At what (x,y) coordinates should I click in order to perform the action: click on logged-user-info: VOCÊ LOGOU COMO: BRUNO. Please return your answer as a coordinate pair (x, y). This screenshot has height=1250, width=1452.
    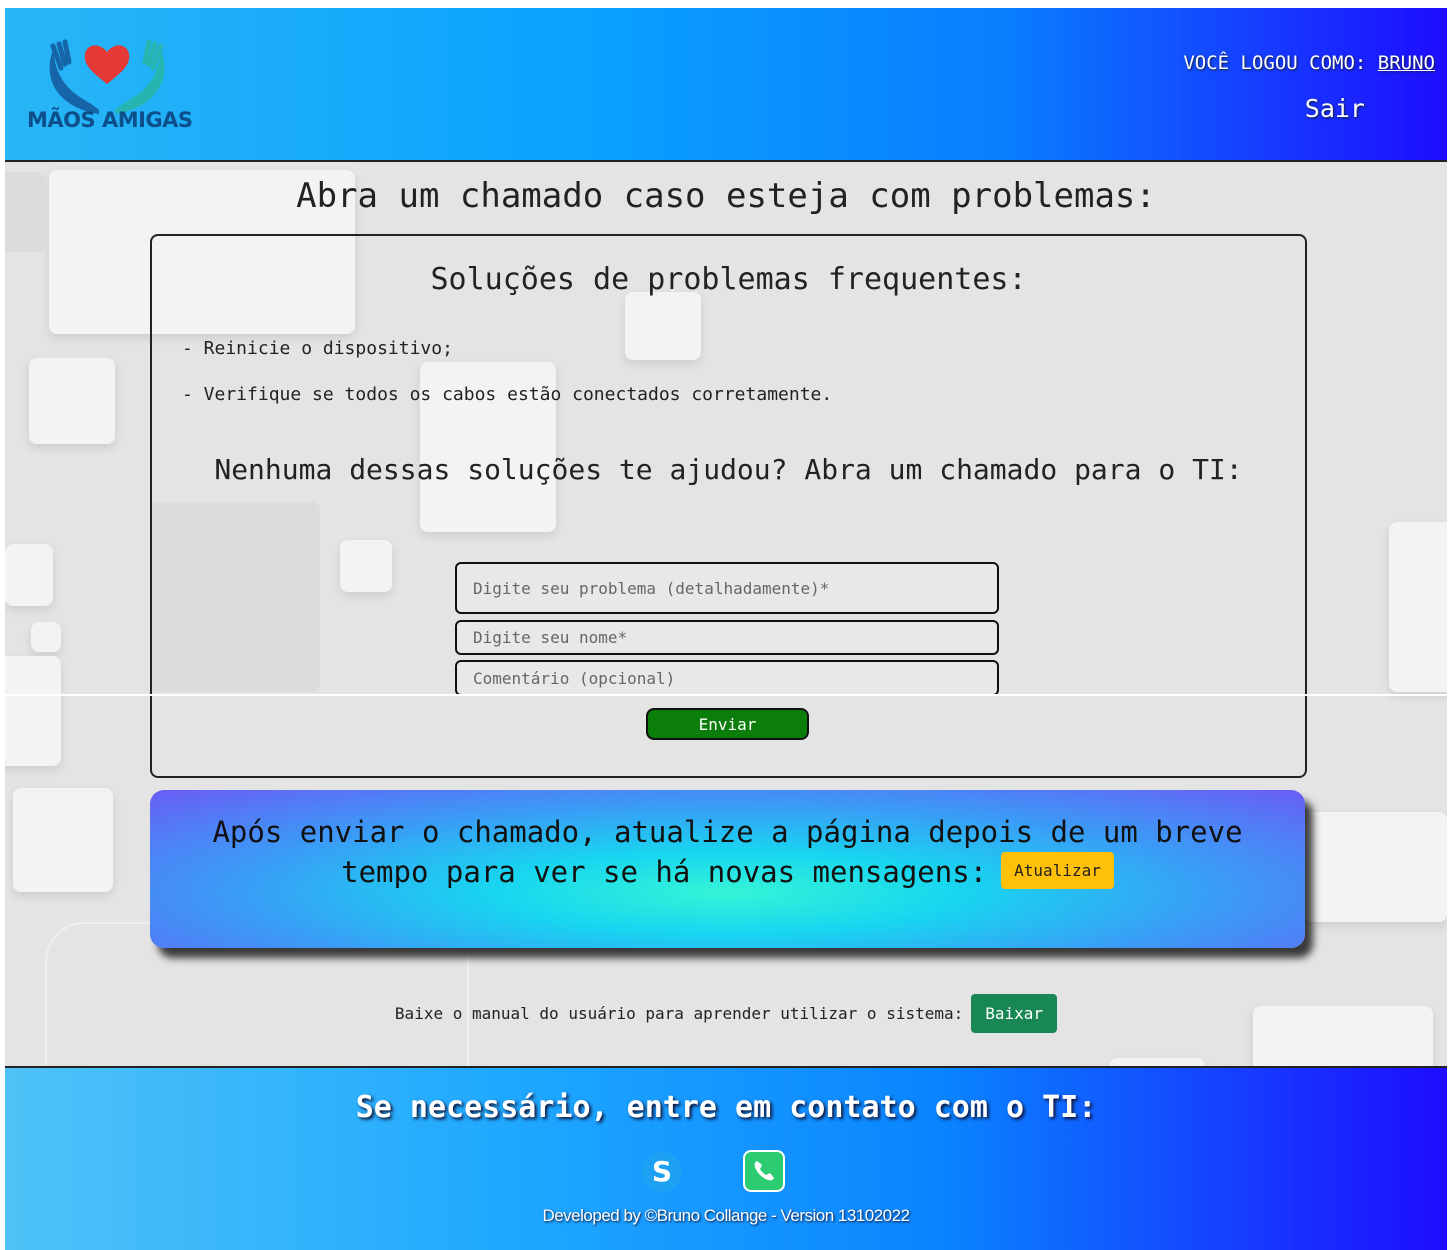
    Looking at the image, I should click on (1309, 63).